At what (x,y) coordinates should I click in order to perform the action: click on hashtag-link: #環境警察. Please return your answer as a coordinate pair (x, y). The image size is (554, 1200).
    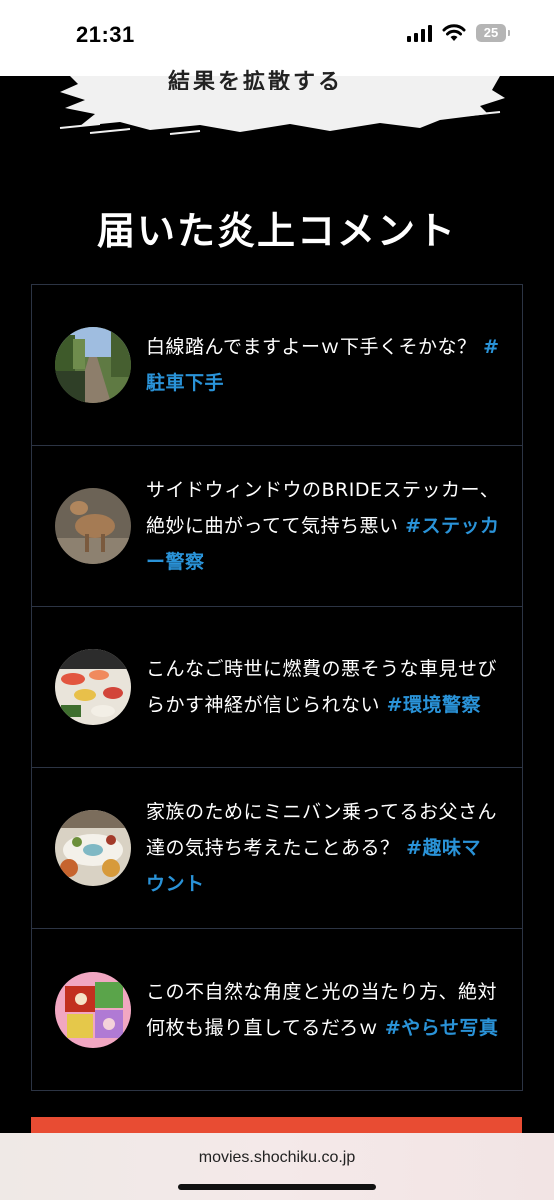
    Looking at the image, I should click on (434, 705).